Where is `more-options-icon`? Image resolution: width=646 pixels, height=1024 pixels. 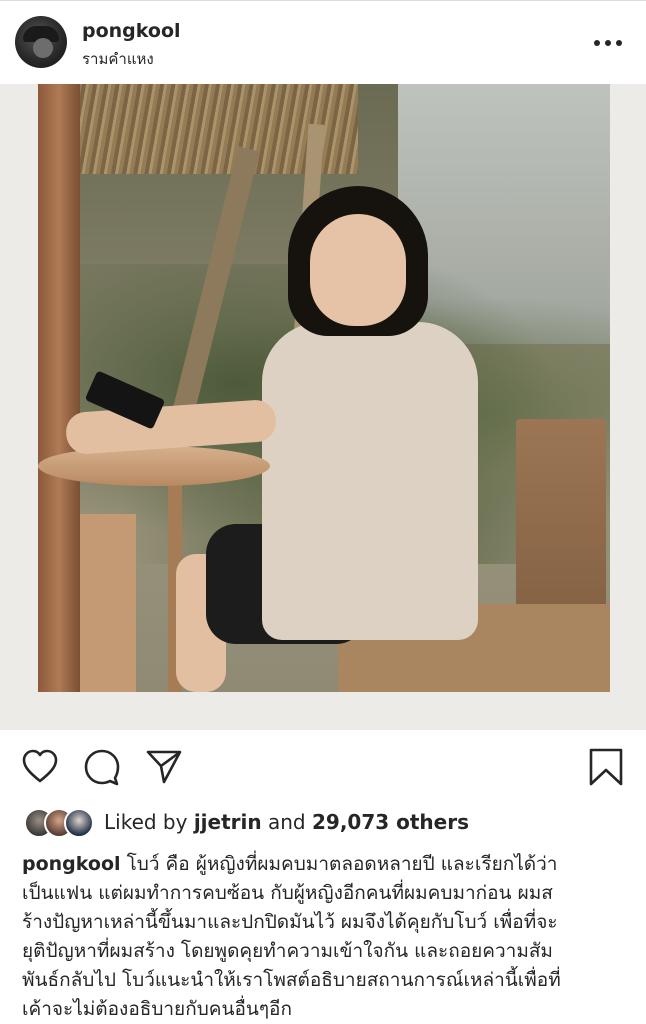
more-options-icon is located at coordinates (609, 44).